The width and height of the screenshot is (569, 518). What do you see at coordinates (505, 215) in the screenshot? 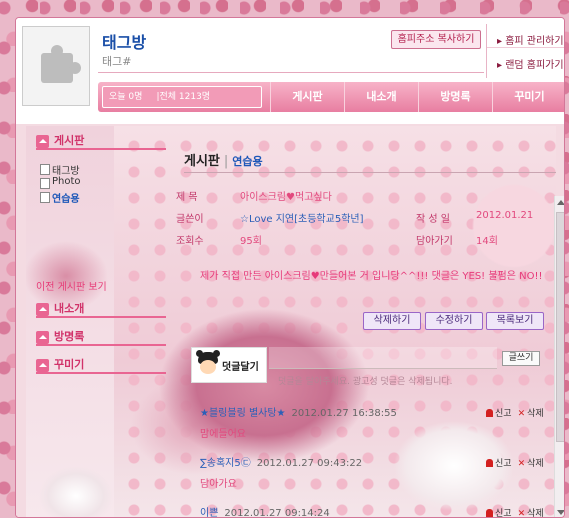
I see `post-date: 2012.01.21` at bounding box center [505, 215].